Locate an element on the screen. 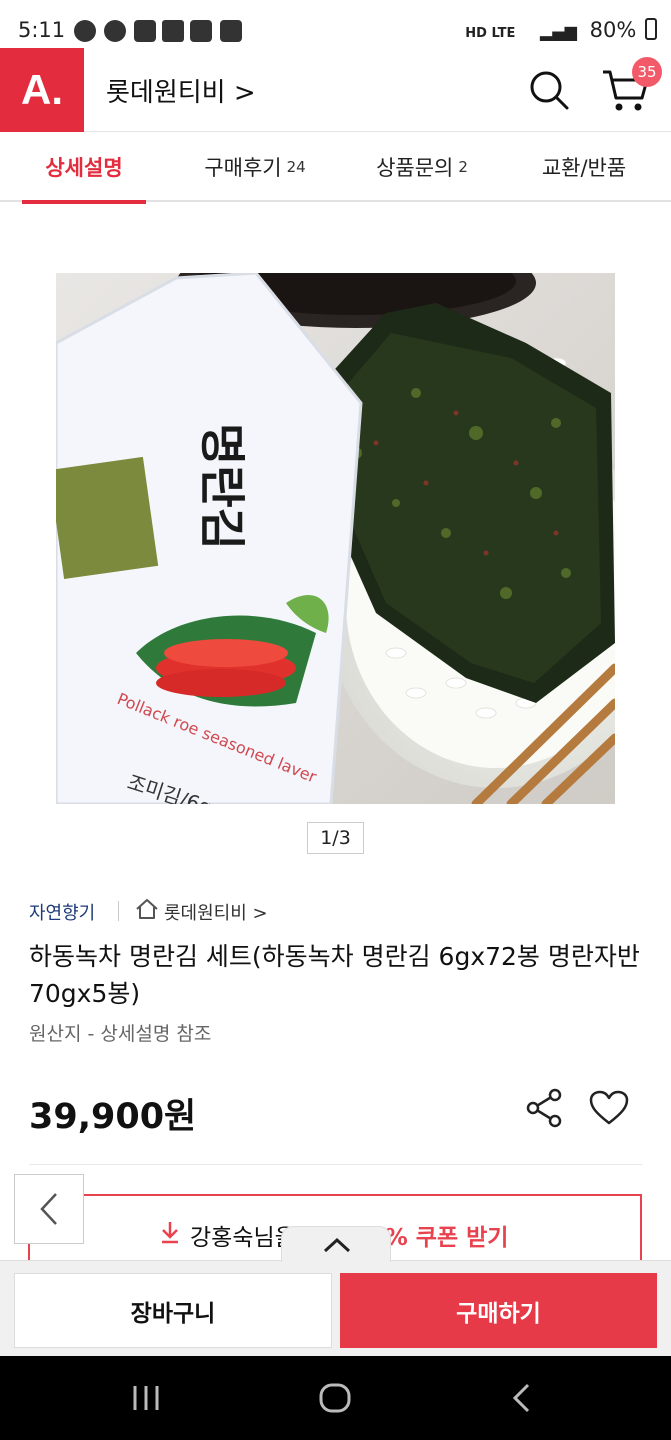 The image size is (671, 1440). brand-divider is located at coordinates (118, 911).